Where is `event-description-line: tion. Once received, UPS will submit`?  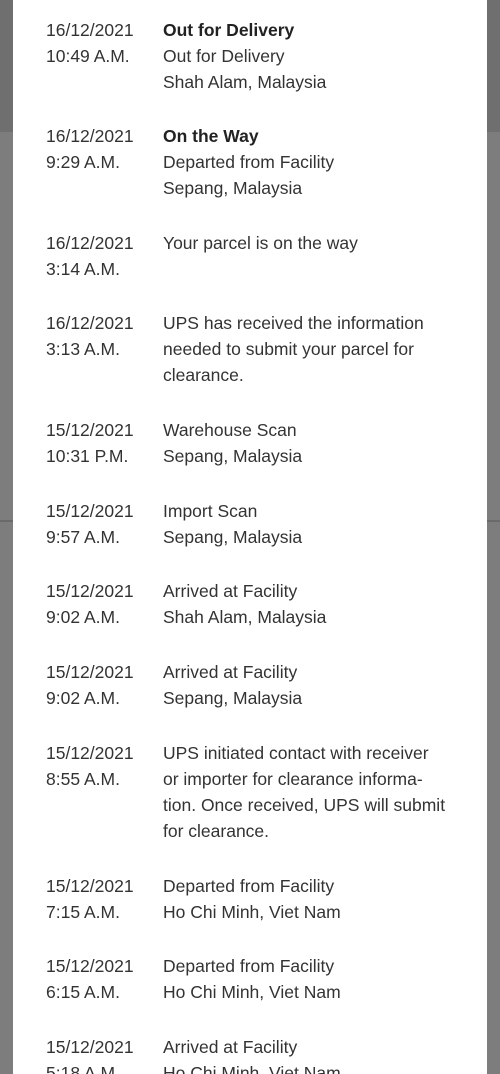 event-description-line: tion. Once received, UPS will submit is located at coordinates (304, 805).